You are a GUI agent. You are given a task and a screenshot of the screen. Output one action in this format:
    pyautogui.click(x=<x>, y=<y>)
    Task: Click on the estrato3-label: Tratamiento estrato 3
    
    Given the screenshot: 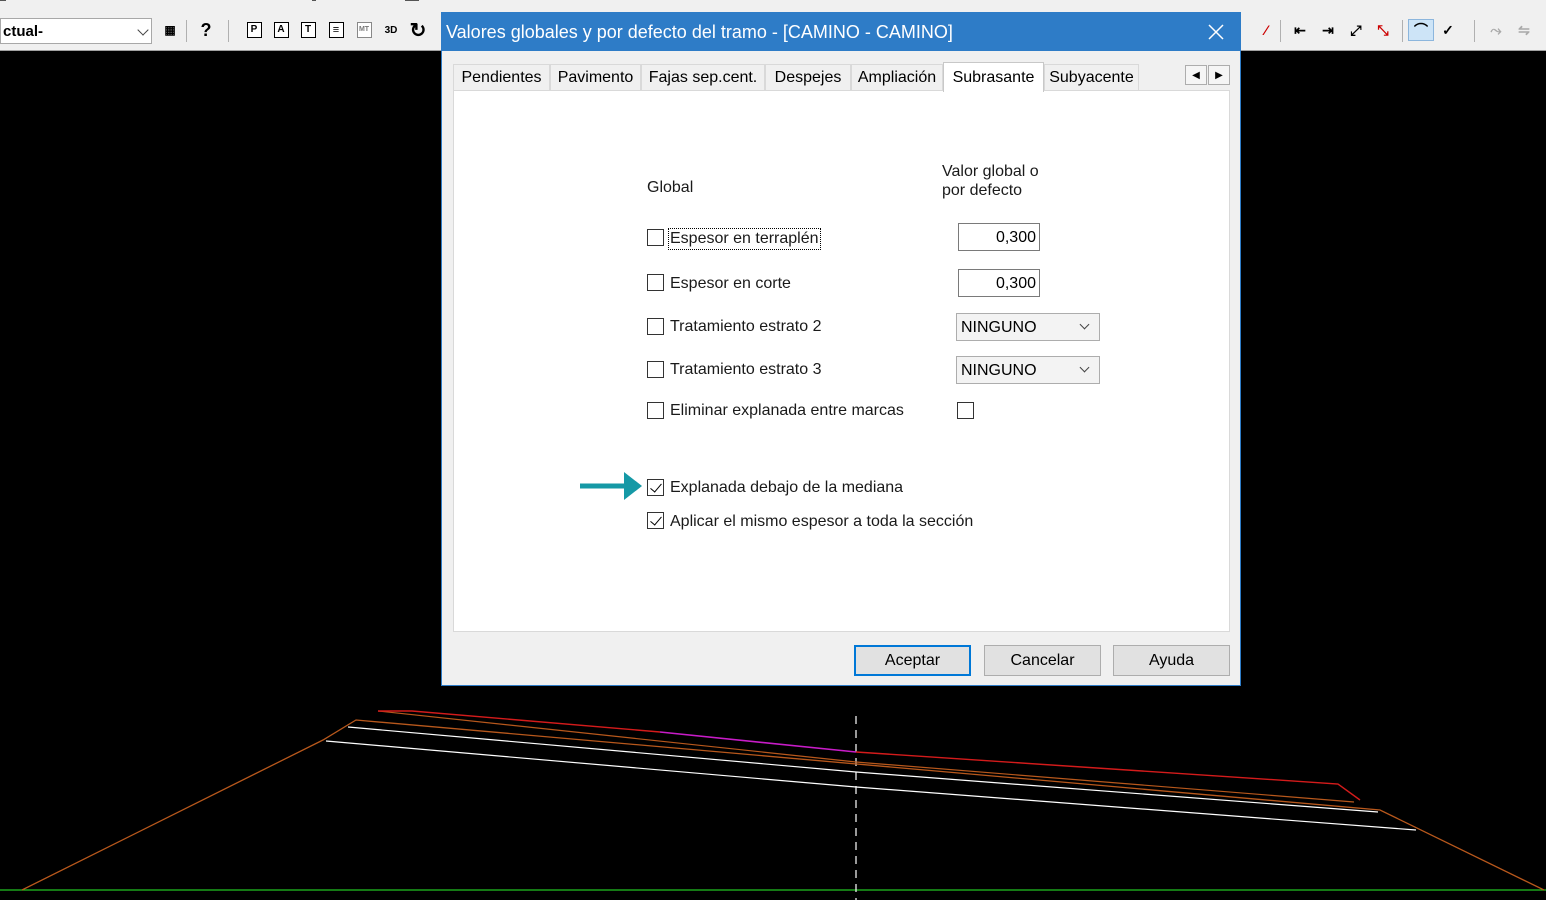 What is the action you would take?
    pyautogui.click(x=745, y=370)
    